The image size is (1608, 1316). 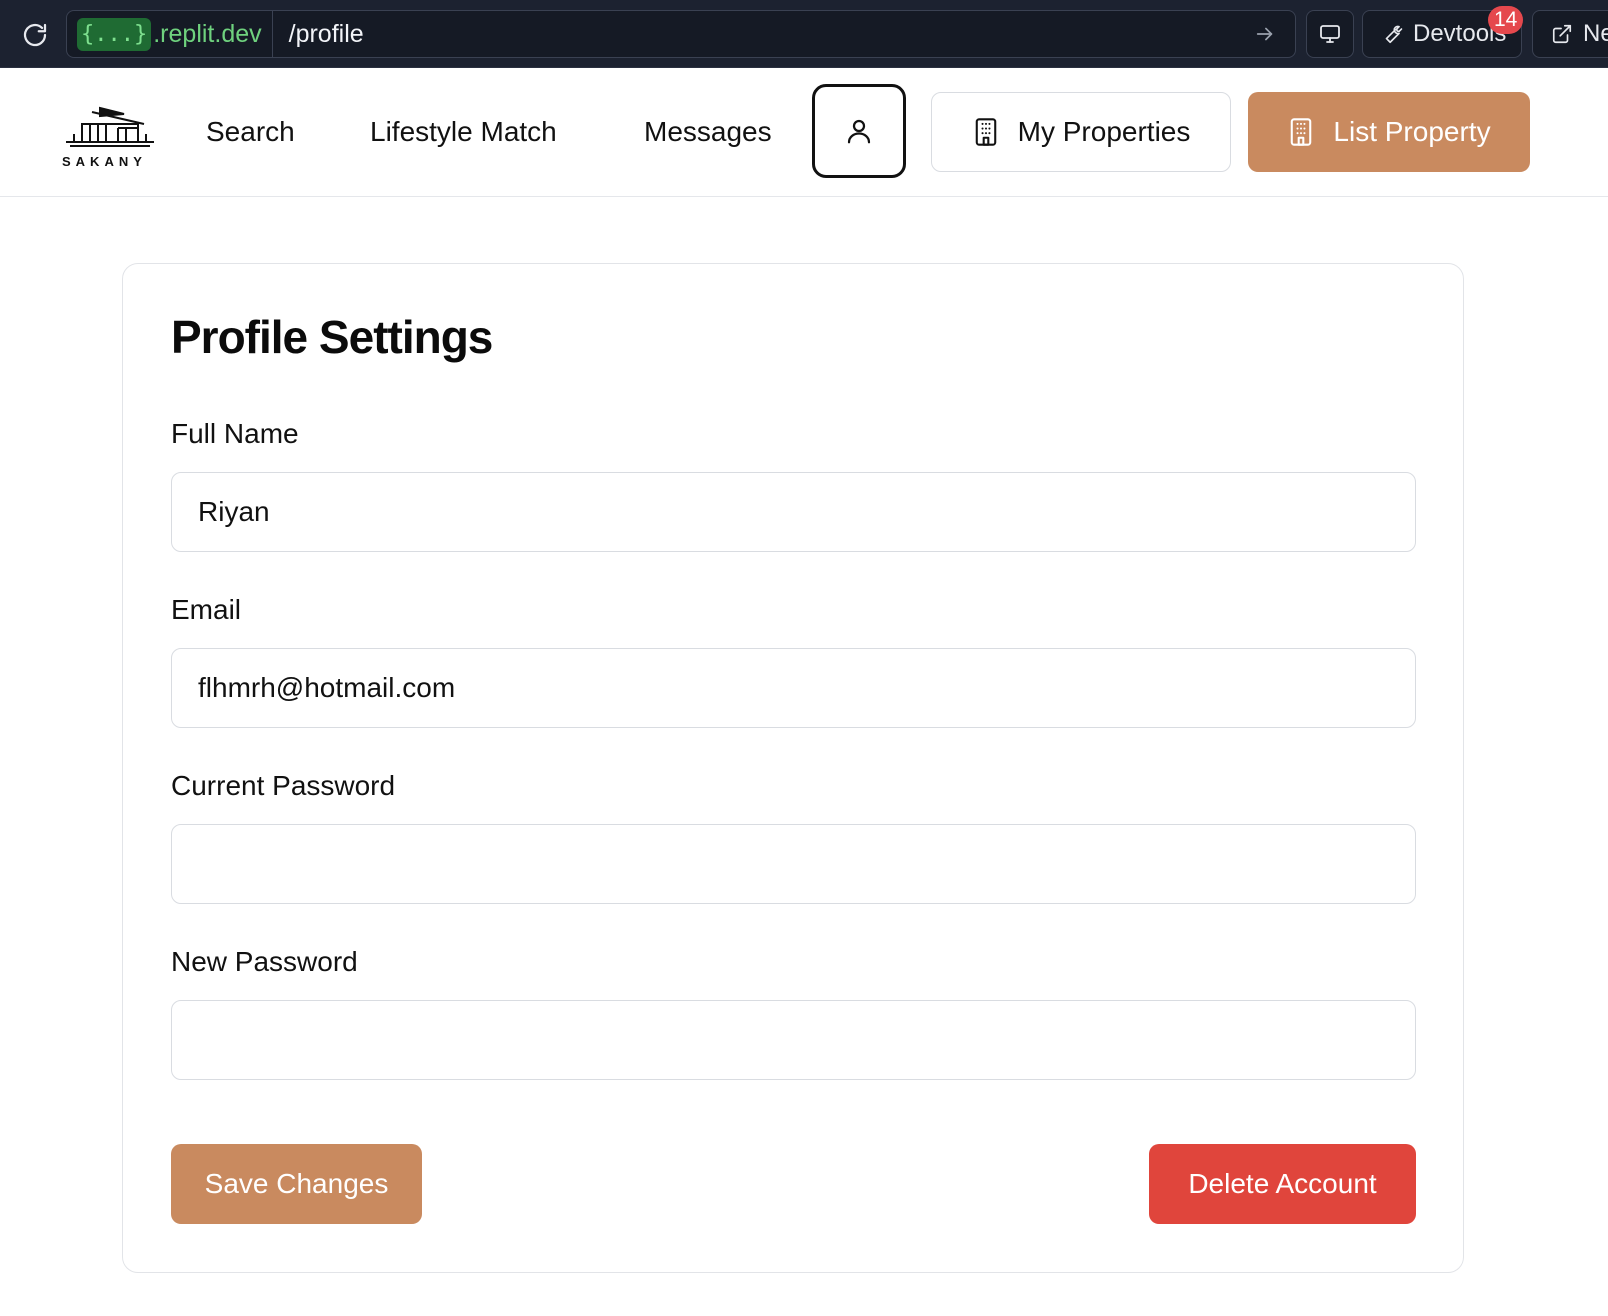 I want to click on address-bar: {...} .replit.dev /profile, so click(x=681, y=34).